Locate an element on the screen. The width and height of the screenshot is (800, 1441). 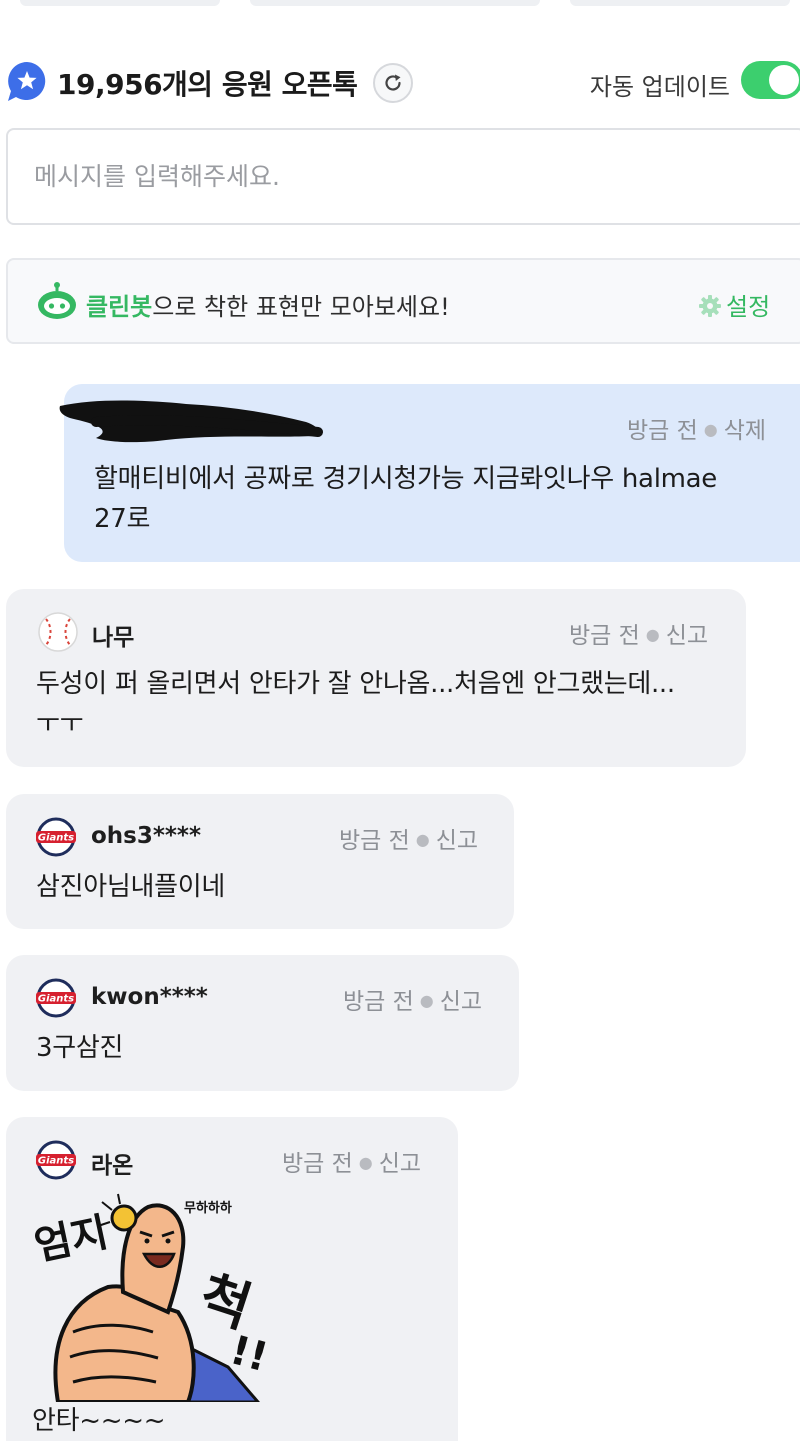
top-strip is located at coordinates (400, 4).